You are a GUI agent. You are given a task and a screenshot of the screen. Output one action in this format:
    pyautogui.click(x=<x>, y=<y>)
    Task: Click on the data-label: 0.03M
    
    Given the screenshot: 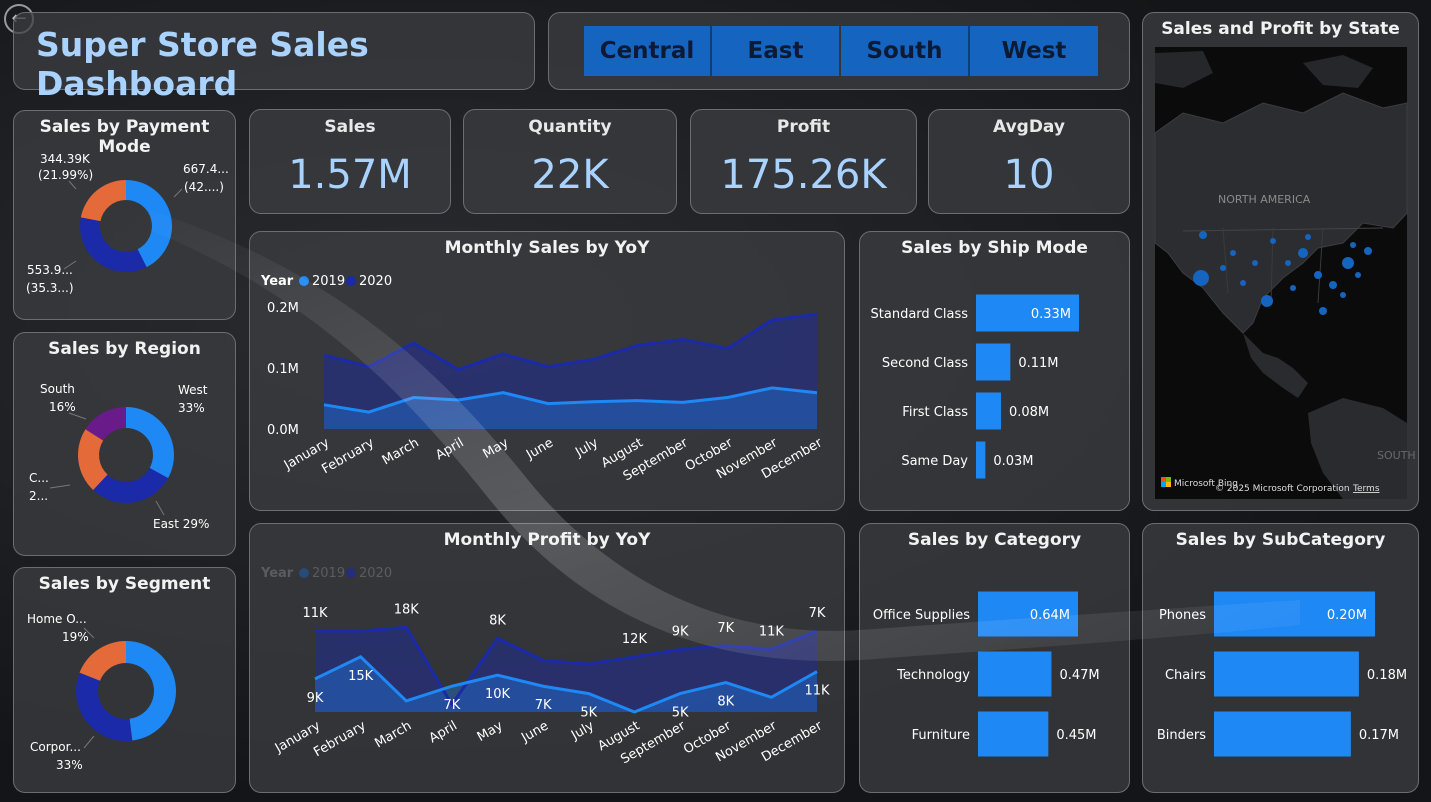 What is the action you would take?
    pyautogui.click(x=1013, y=461)
    